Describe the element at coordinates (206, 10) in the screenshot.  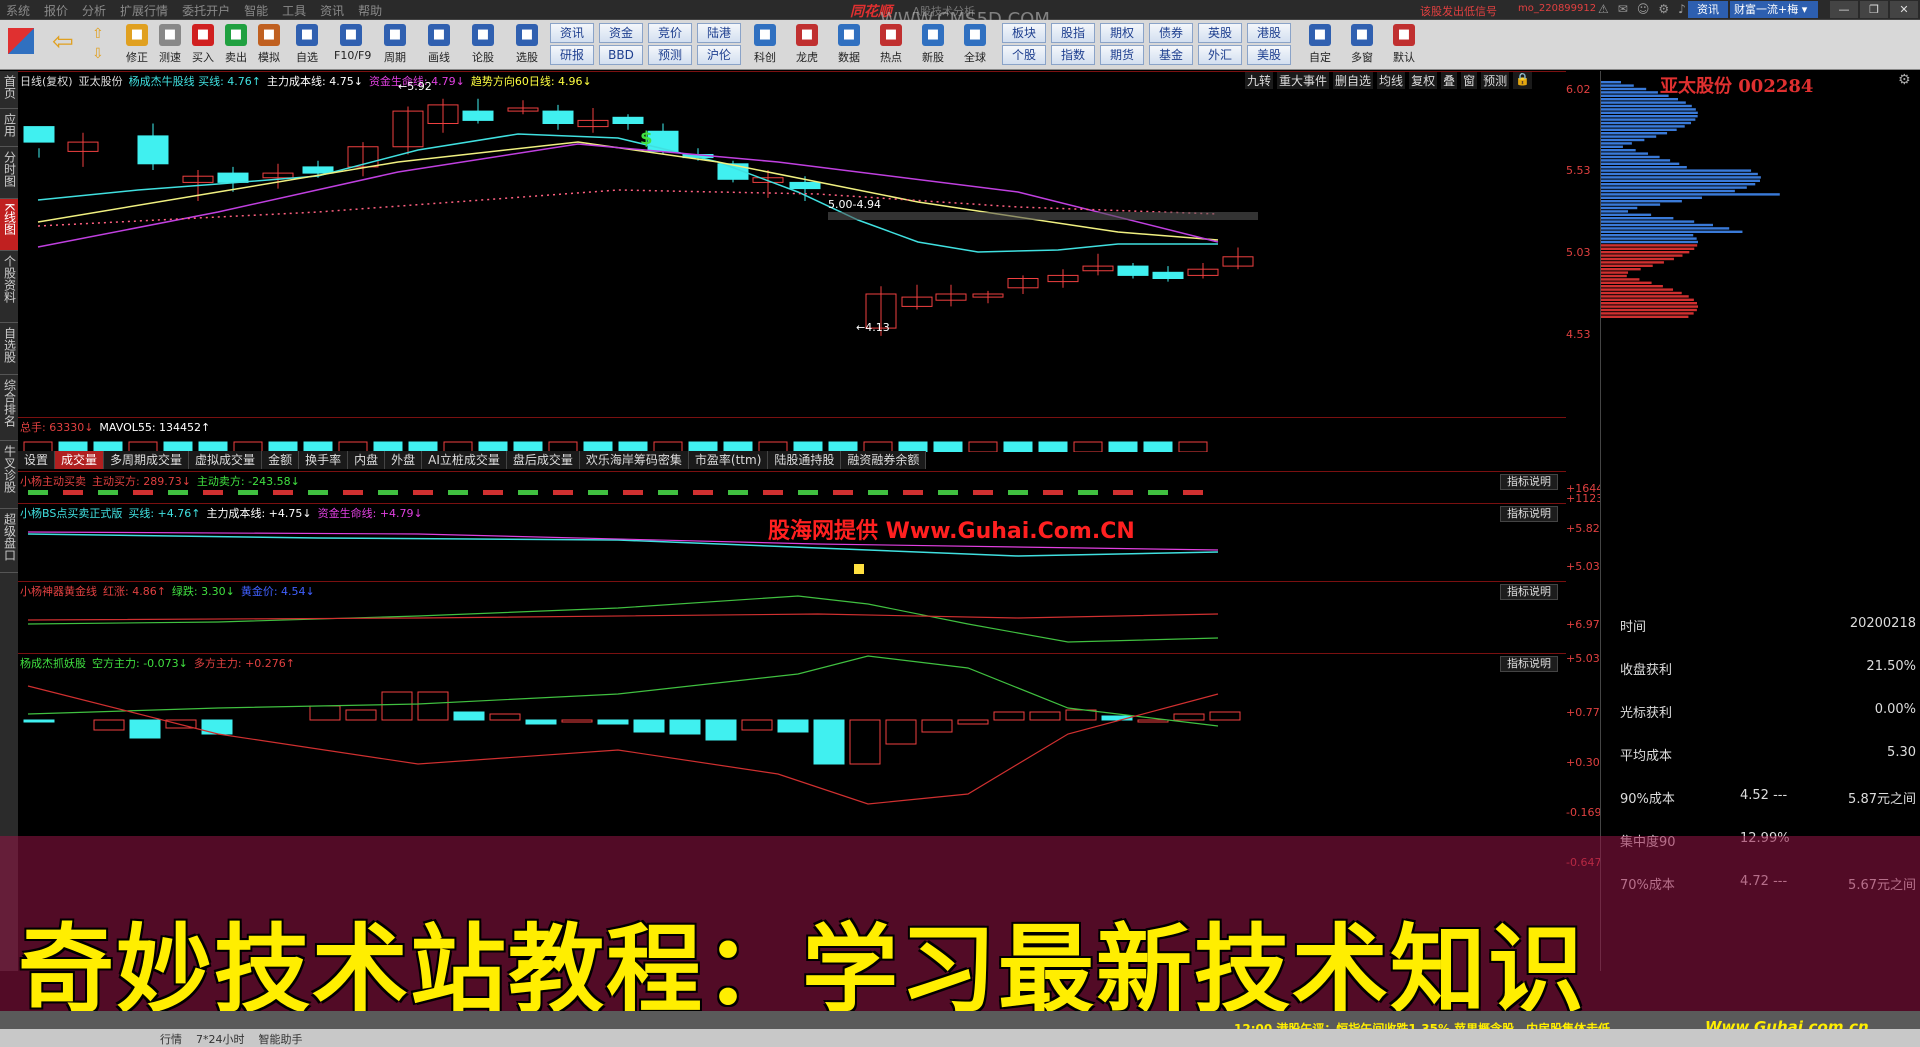
I see `menu-item: 委托开户` at that location.